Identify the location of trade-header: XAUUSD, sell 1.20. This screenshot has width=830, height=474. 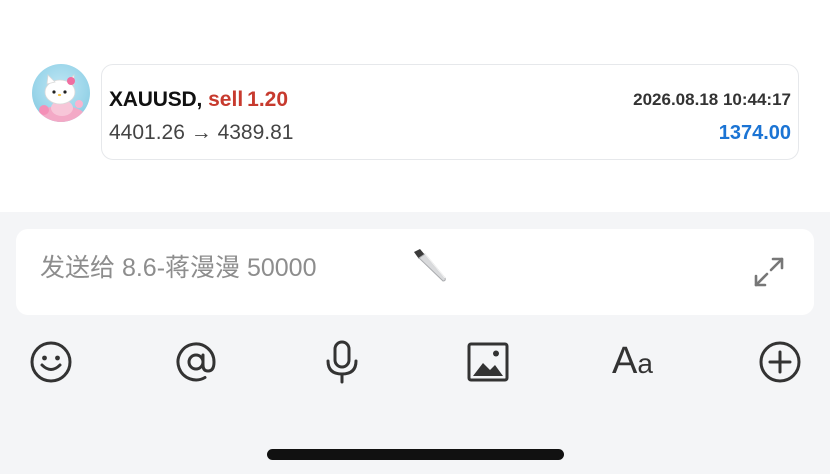
(198, 100).